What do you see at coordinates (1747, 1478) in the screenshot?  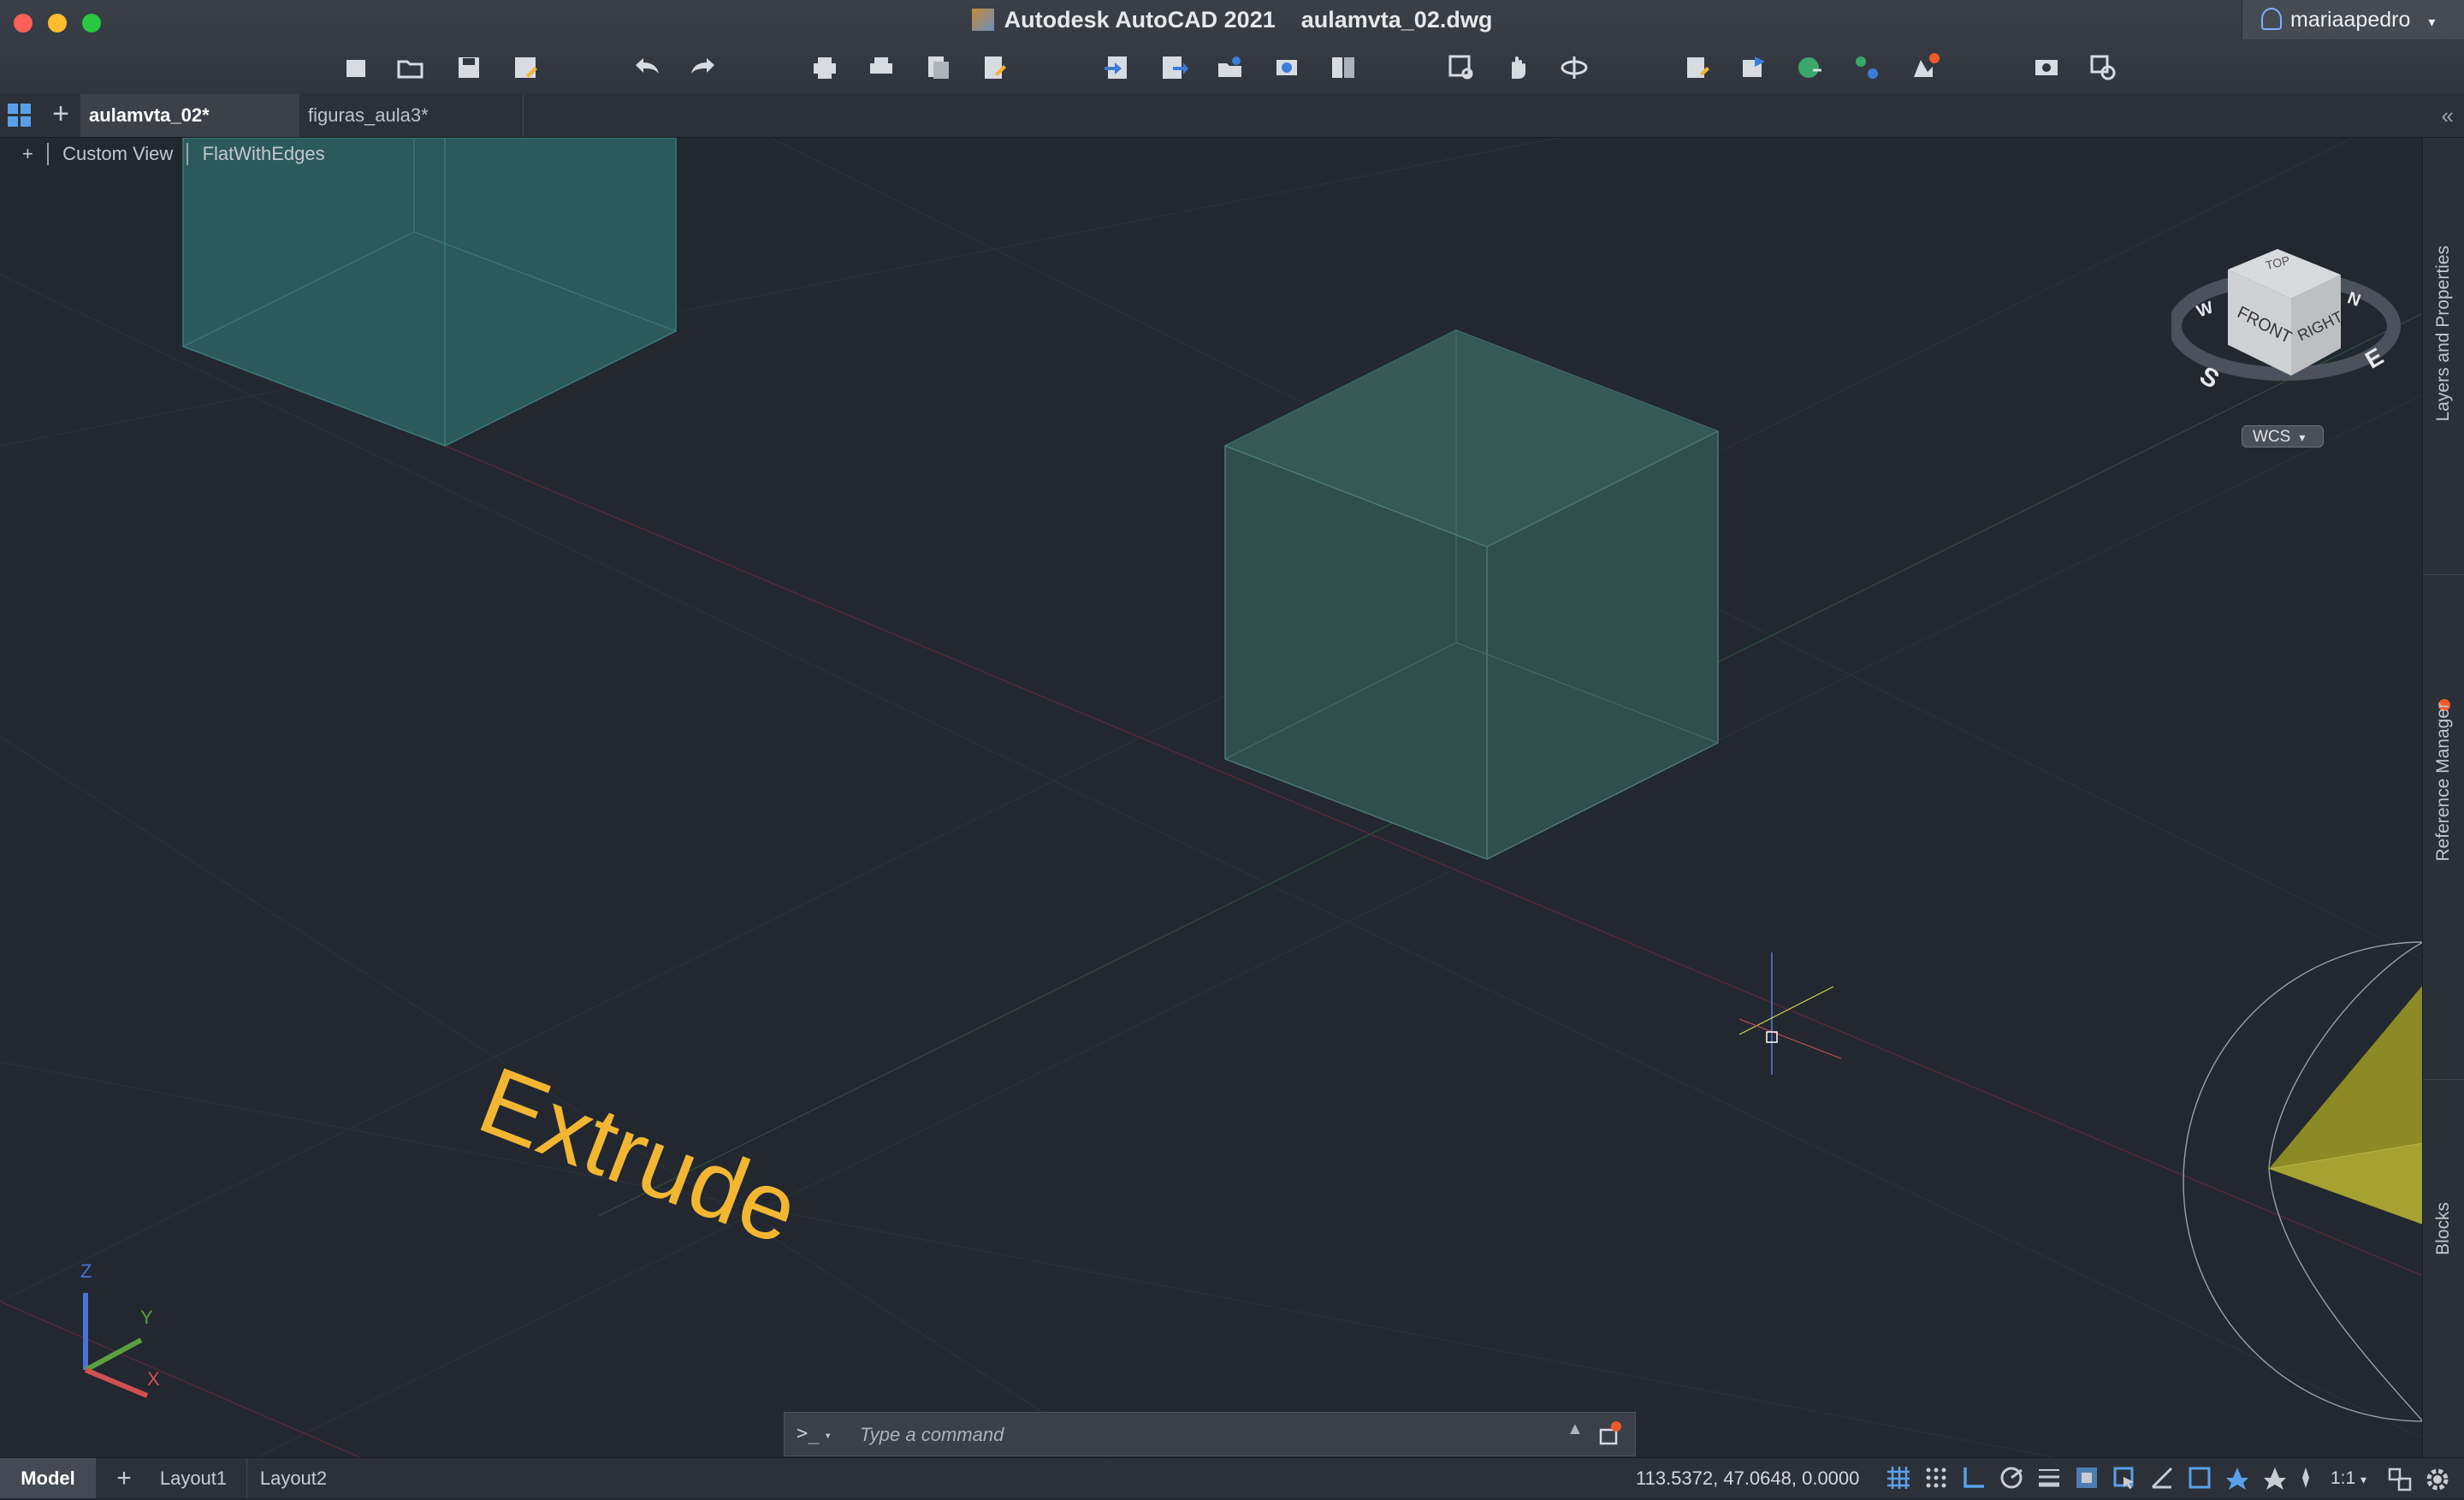 I see `coordinates-readout: 113.5372, 47.0648, 0.0000` at bounding box center [1747, 1478].